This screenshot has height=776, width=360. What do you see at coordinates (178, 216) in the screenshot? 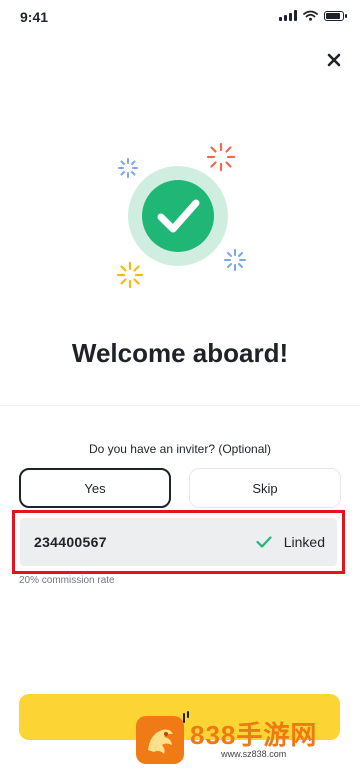
I see `check-circle-icon` at bounding box center [178, 216].